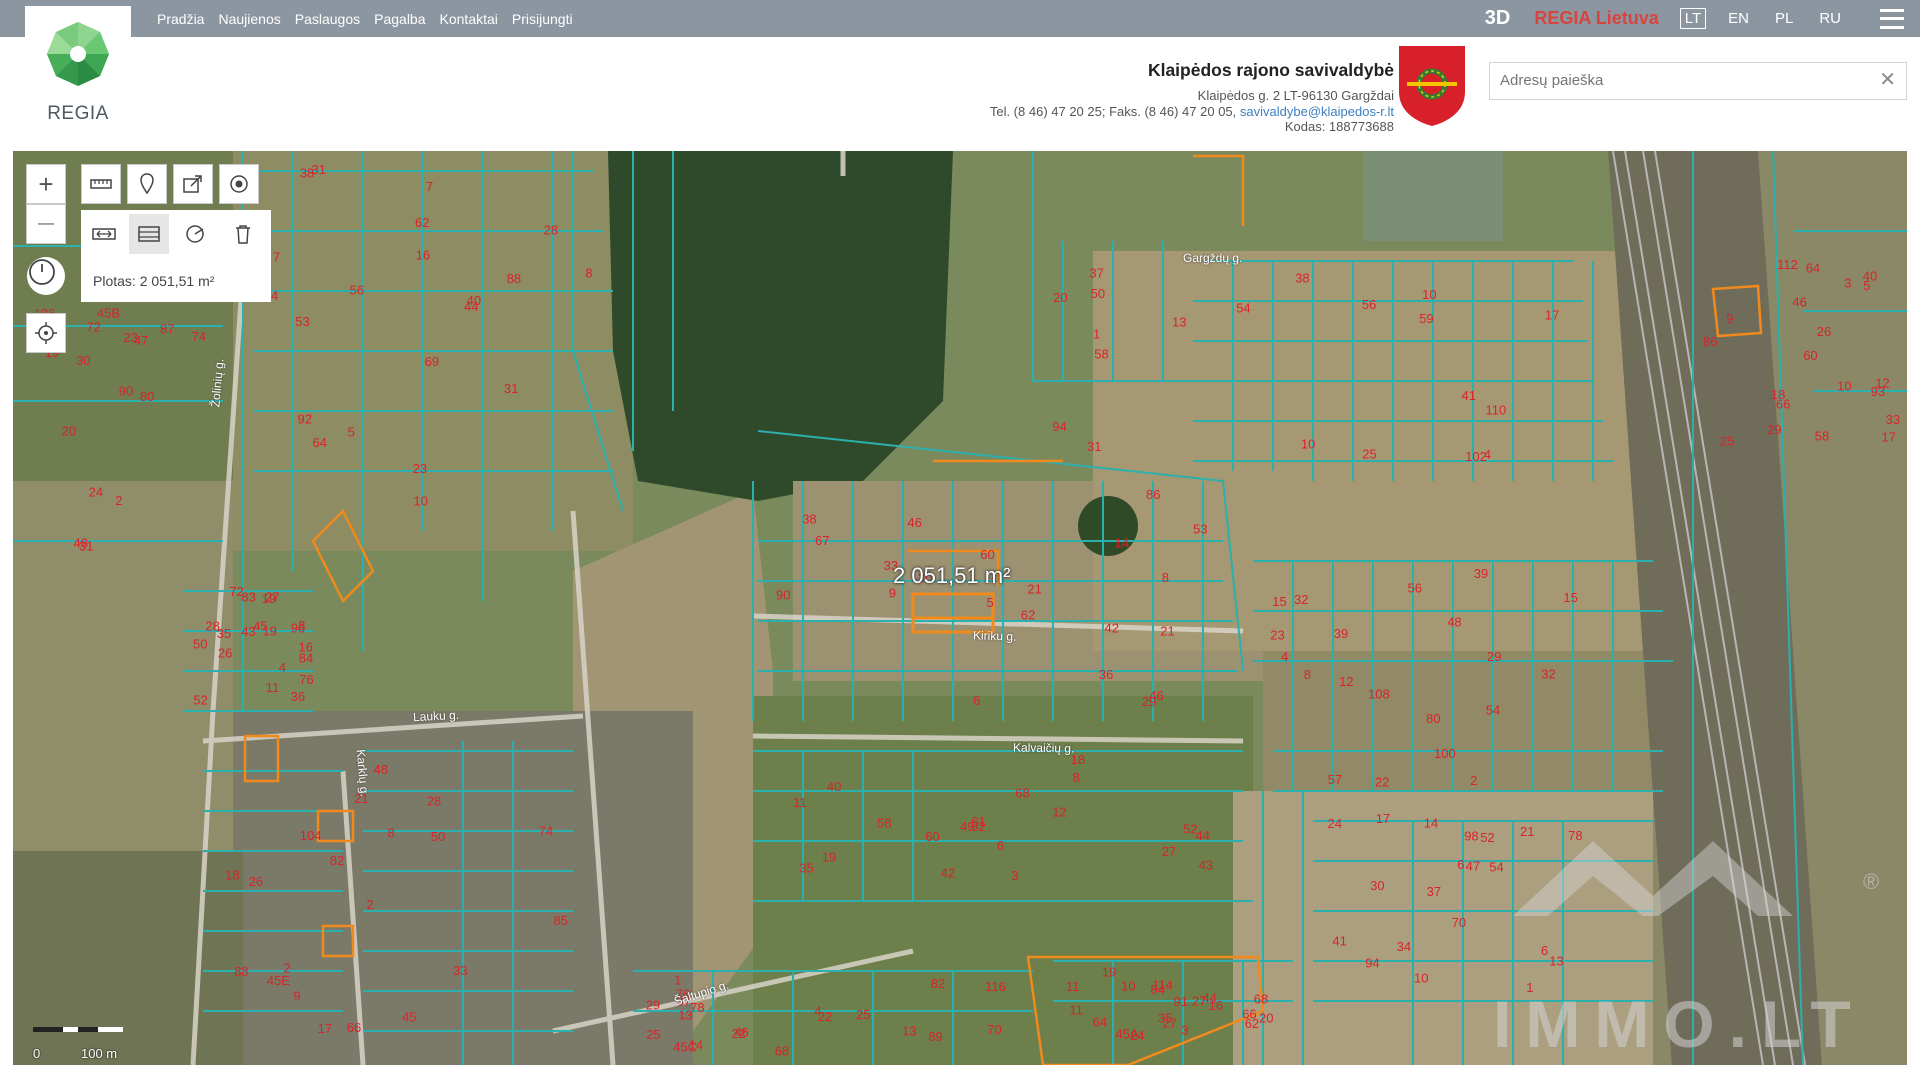 The image size is (1920, 1080). I want to click on parcel-number-label: 69, so click(432, 361).